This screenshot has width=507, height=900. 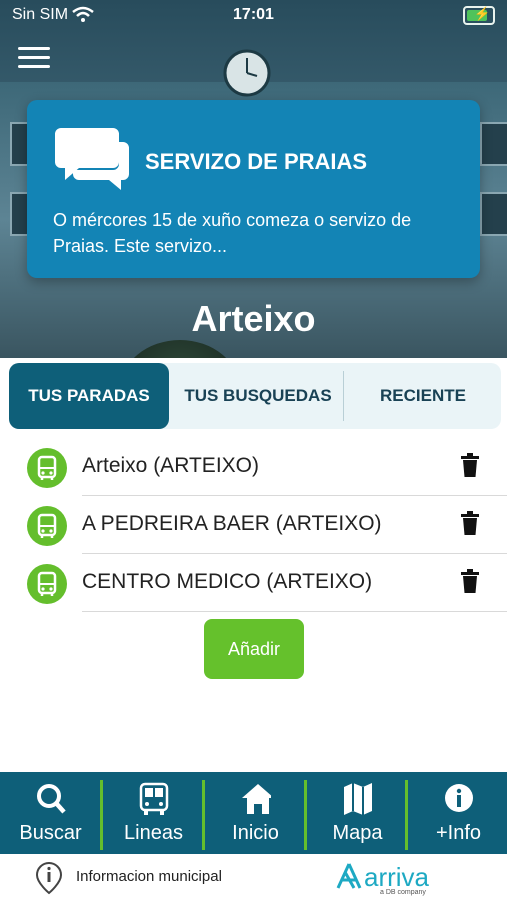 I want to click on list-item: CENTRO MEDICO (ARTEIXO), so click(x=253, y=583).